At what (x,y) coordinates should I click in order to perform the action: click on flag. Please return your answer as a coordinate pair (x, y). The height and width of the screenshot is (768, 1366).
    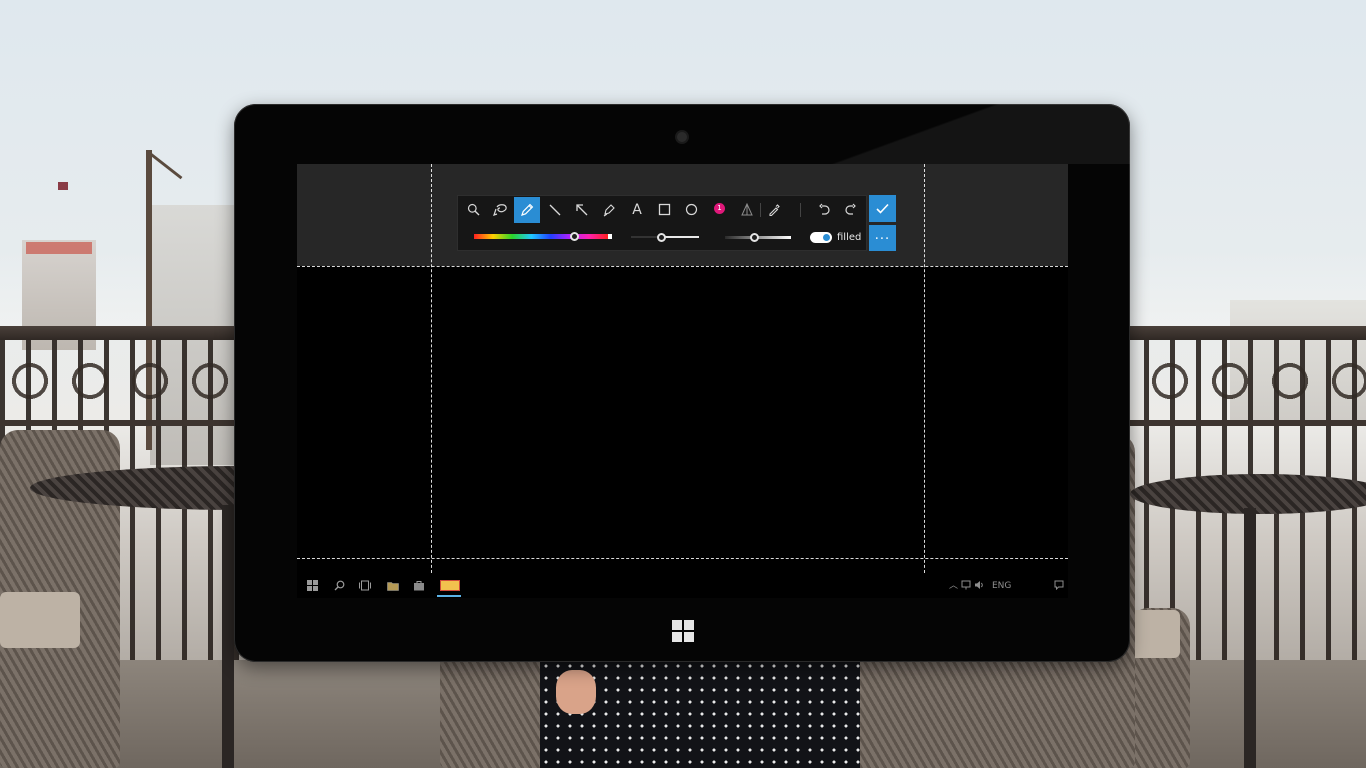
    Looking at the image, I should click on (63, 186).